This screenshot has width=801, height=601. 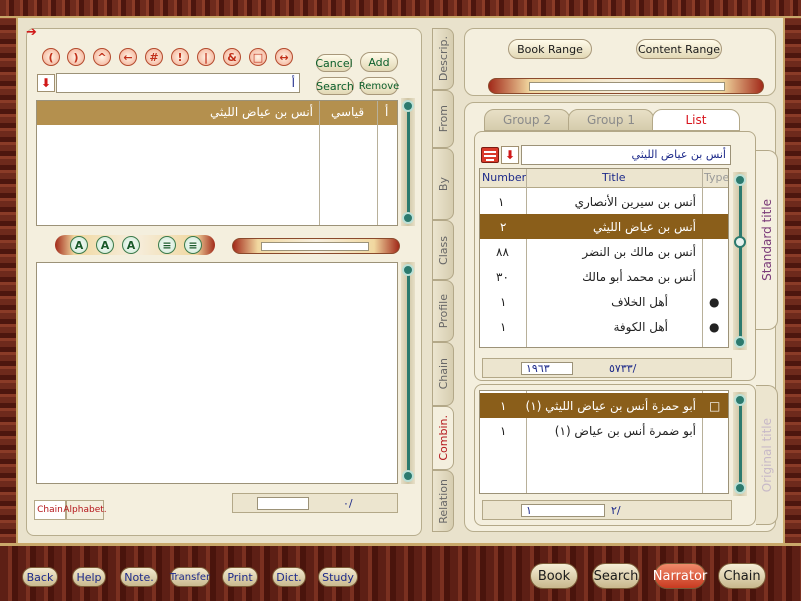 I want to click on keyboard-icon, so click(x=490, y=155).